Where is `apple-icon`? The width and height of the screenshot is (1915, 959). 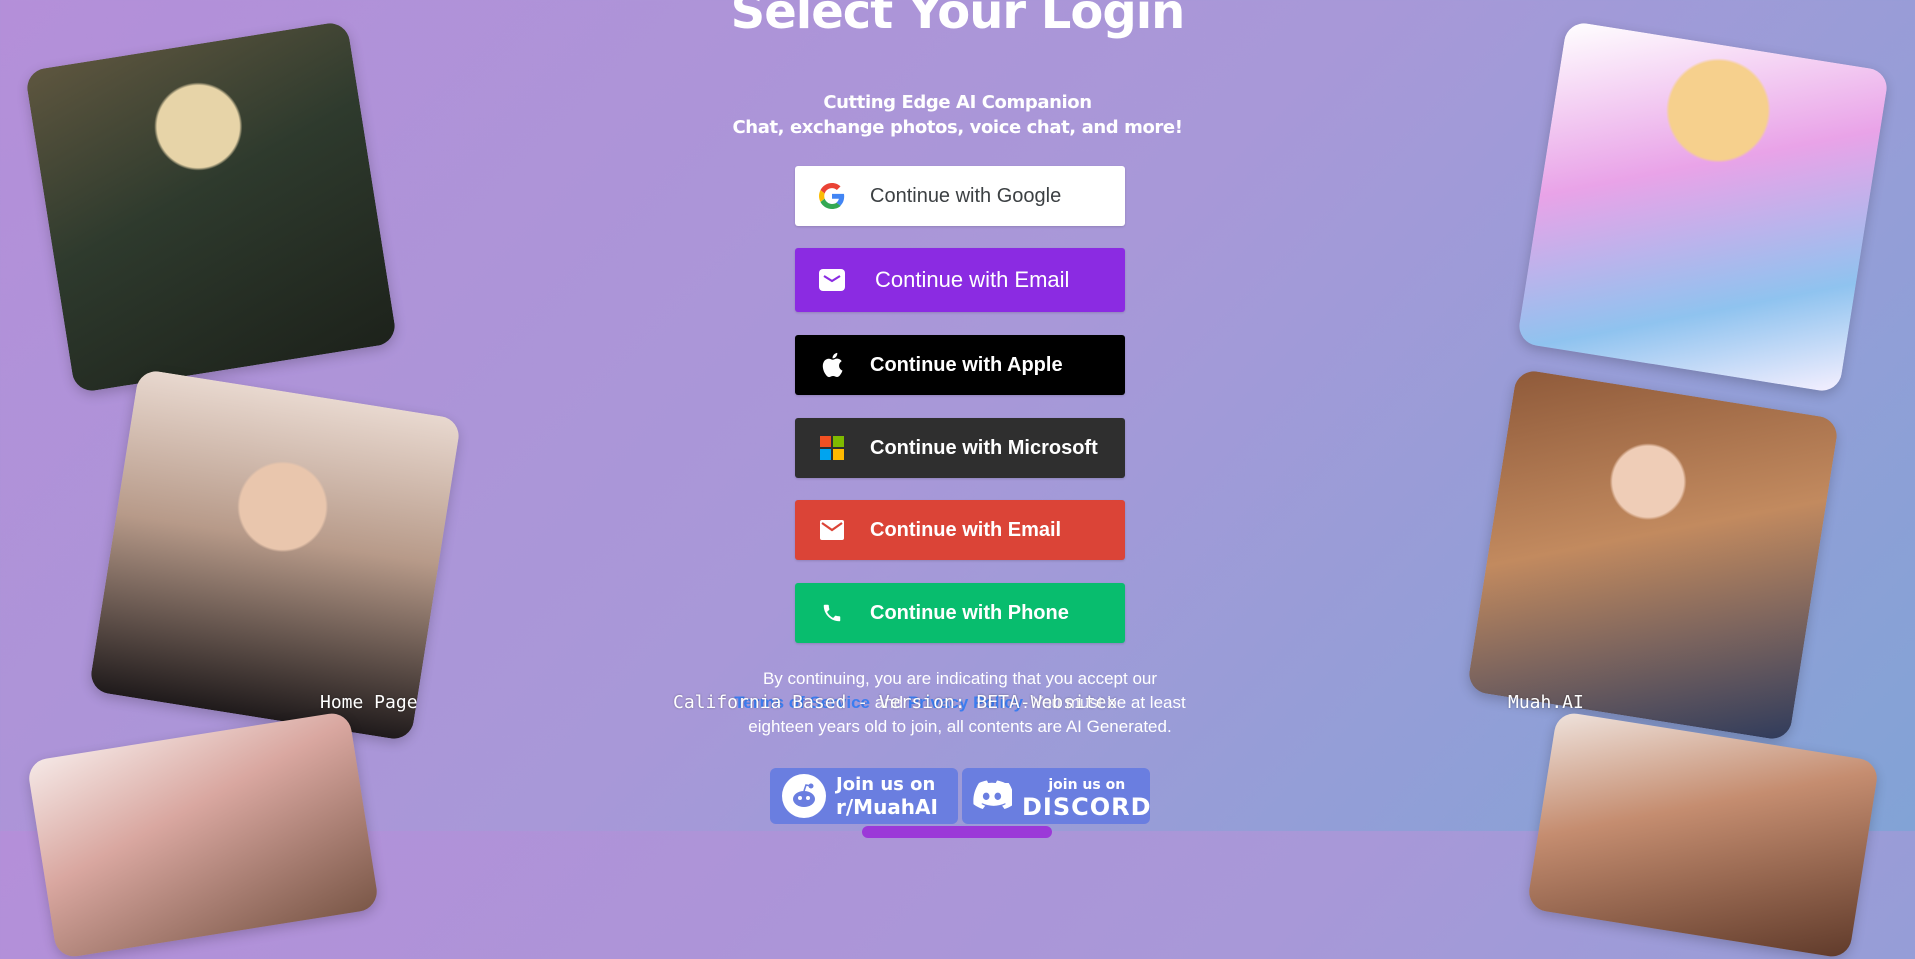 apple-icon is located at coordinates (832, 365).